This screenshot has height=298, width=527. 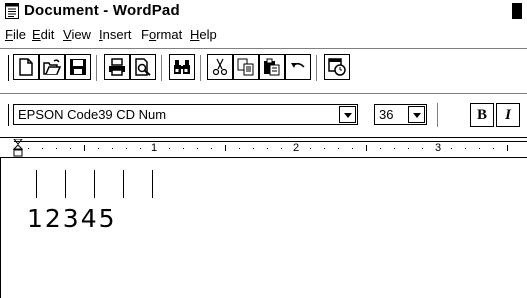 I want to click on font-size-dropdown-icon, so click(x=416, y=114).